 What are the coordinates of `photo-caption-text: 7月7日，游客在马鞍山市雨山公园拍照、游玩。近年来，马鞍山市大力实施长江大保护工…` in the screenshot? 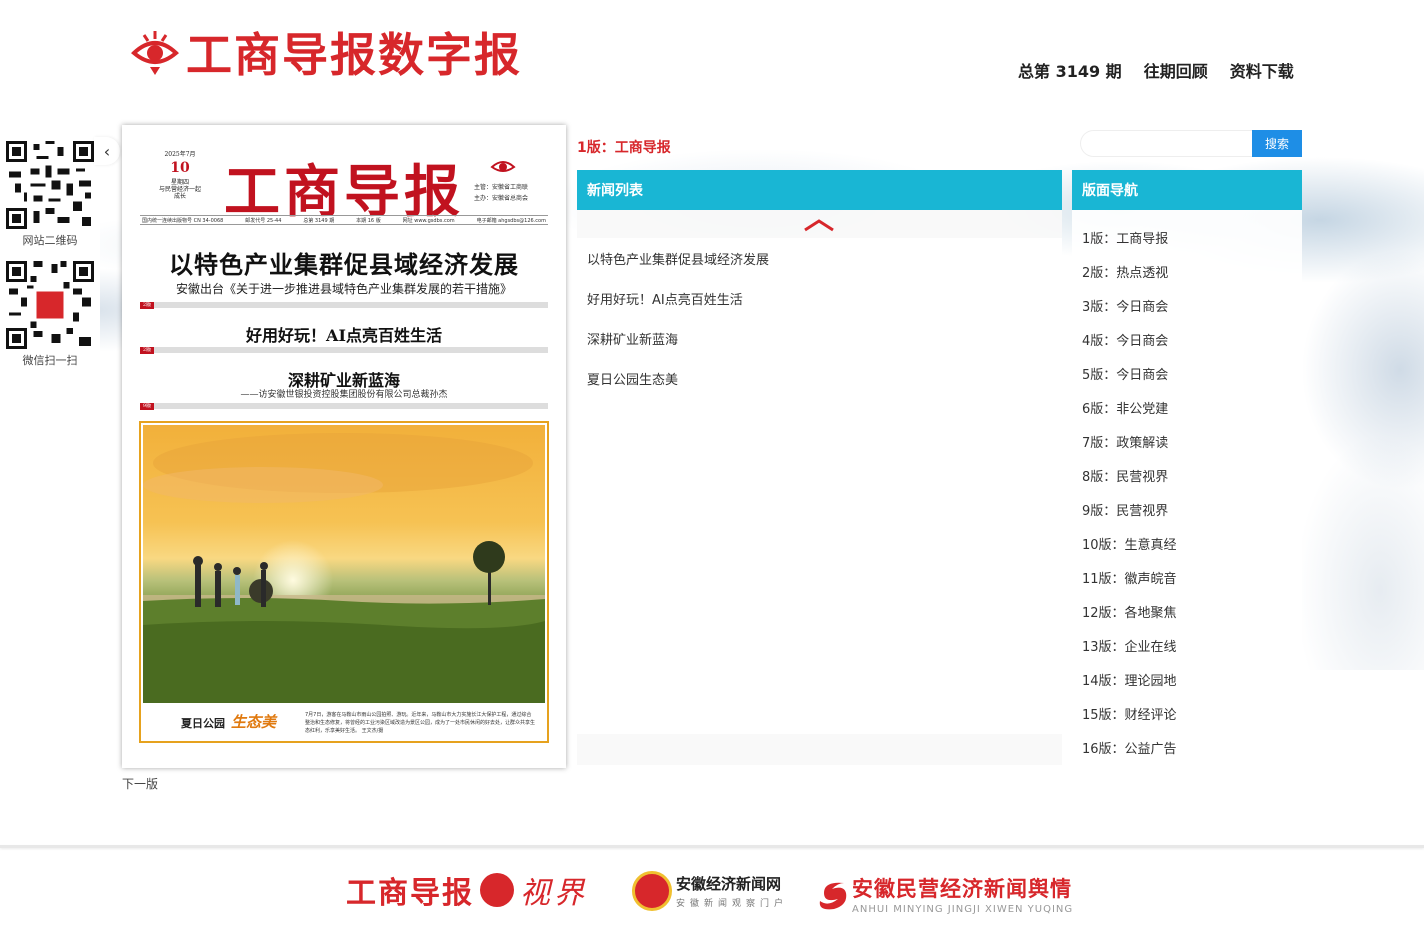 It's located at (420, 723).